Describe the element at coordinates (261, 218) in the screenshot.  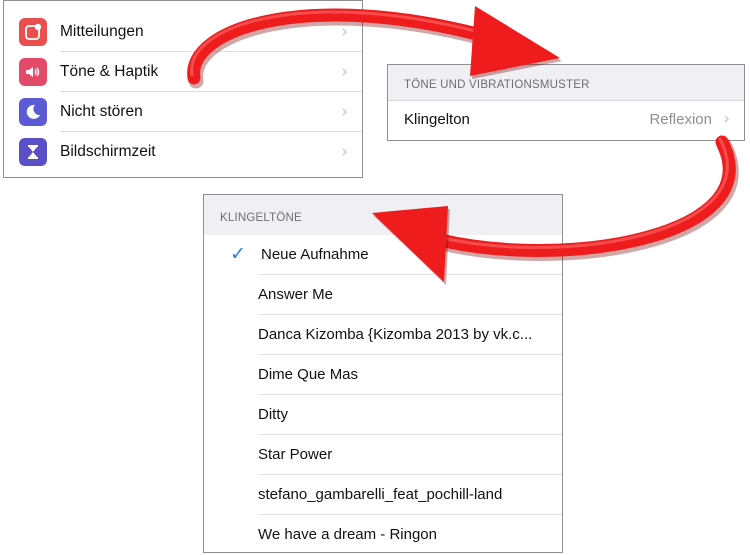
I see `section-header: KLINGELTÖNE` at that location.